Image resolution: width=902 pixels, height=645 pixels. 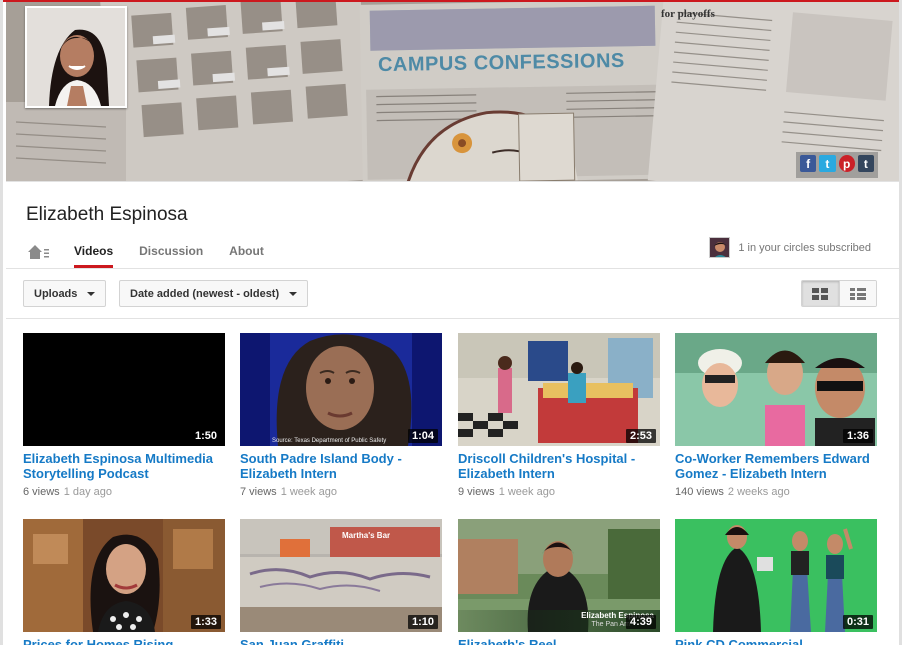 I want to click on sort-dropdown: Date added (newest - oldest), so click(x=214, y=293).